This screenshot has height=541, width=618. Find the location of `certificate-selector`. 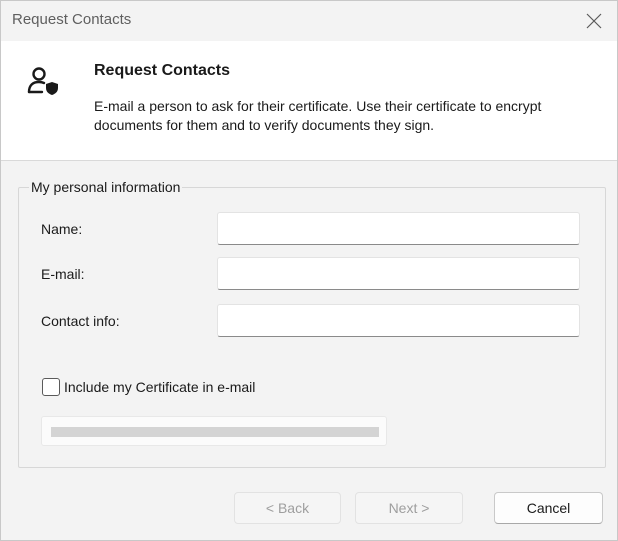

certificate-selector is located at coordinates (214, 431).